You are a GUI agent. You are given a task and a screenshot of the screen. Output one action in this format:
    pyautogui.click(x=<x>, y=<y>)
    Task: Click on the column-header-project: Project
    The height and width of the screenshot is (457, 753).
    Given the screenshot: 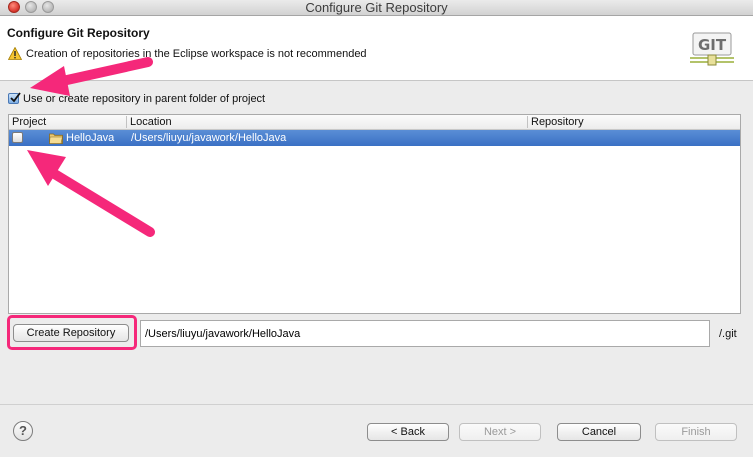 What is the action you would take?
    pyautogui.click(x=27, y=122)
    